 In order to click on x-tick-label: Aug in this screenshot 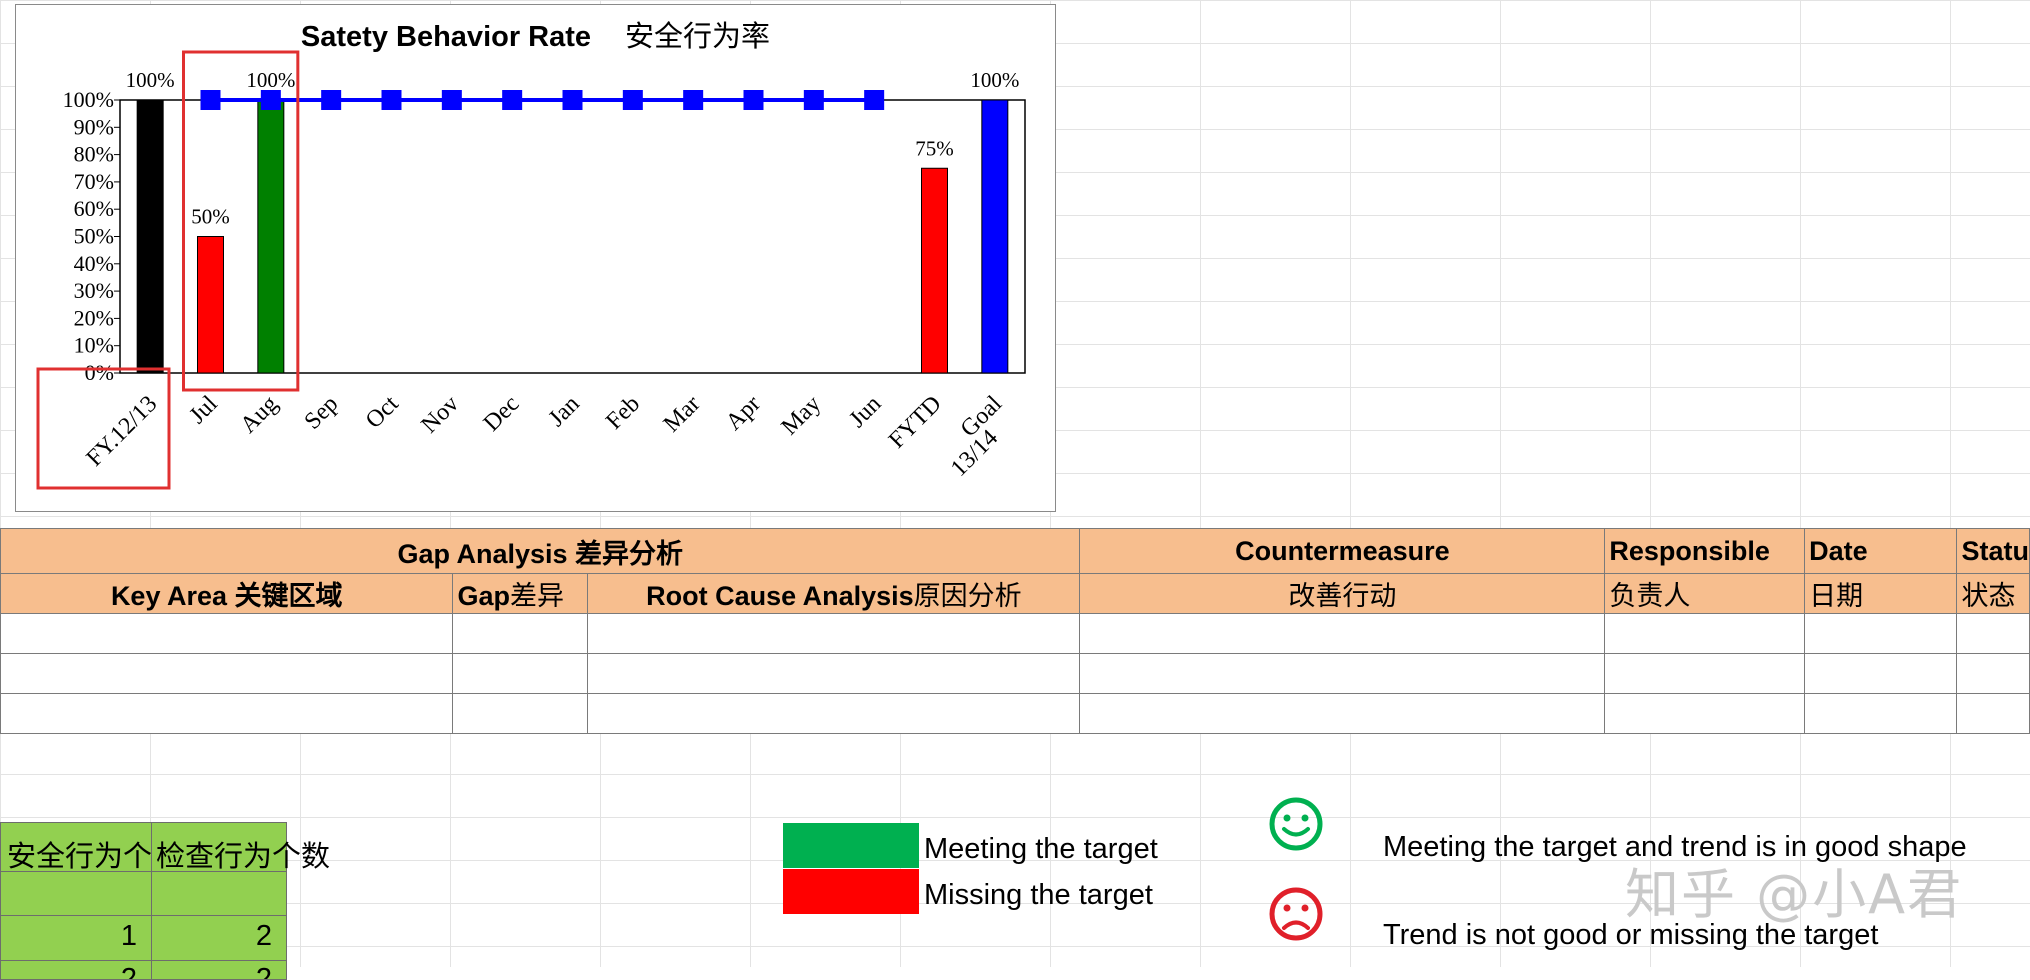, I will do `click(259, 415)`.